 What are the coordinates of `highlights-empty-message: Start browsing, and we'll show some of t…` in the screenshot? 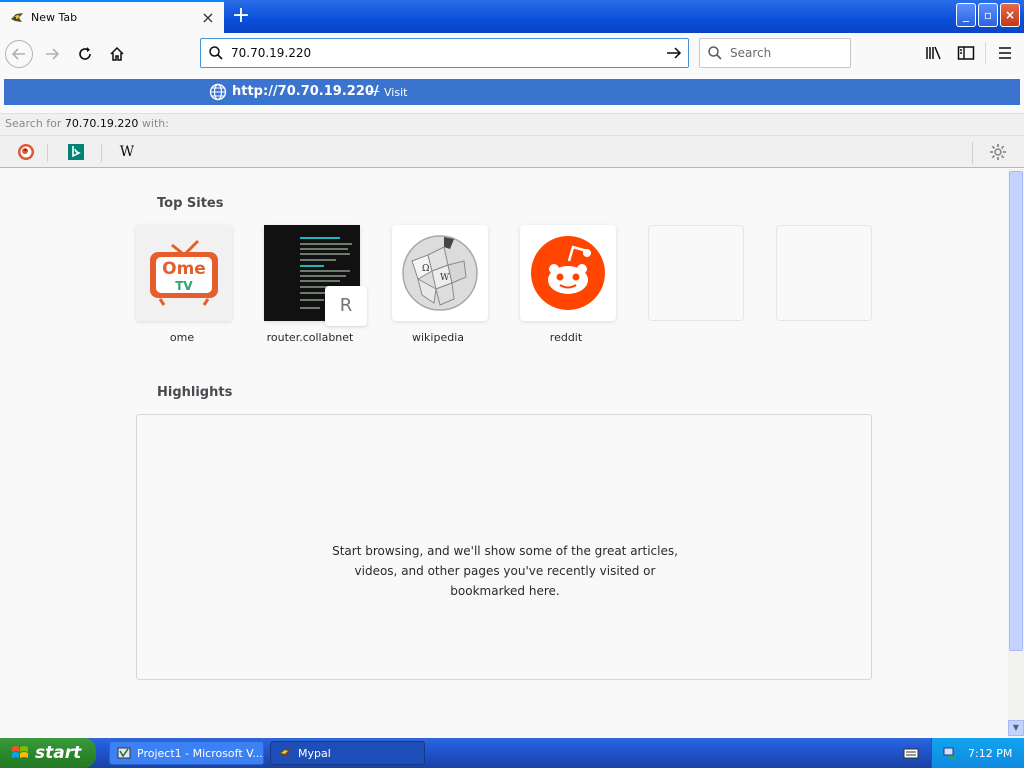 It's located at (505, 571).